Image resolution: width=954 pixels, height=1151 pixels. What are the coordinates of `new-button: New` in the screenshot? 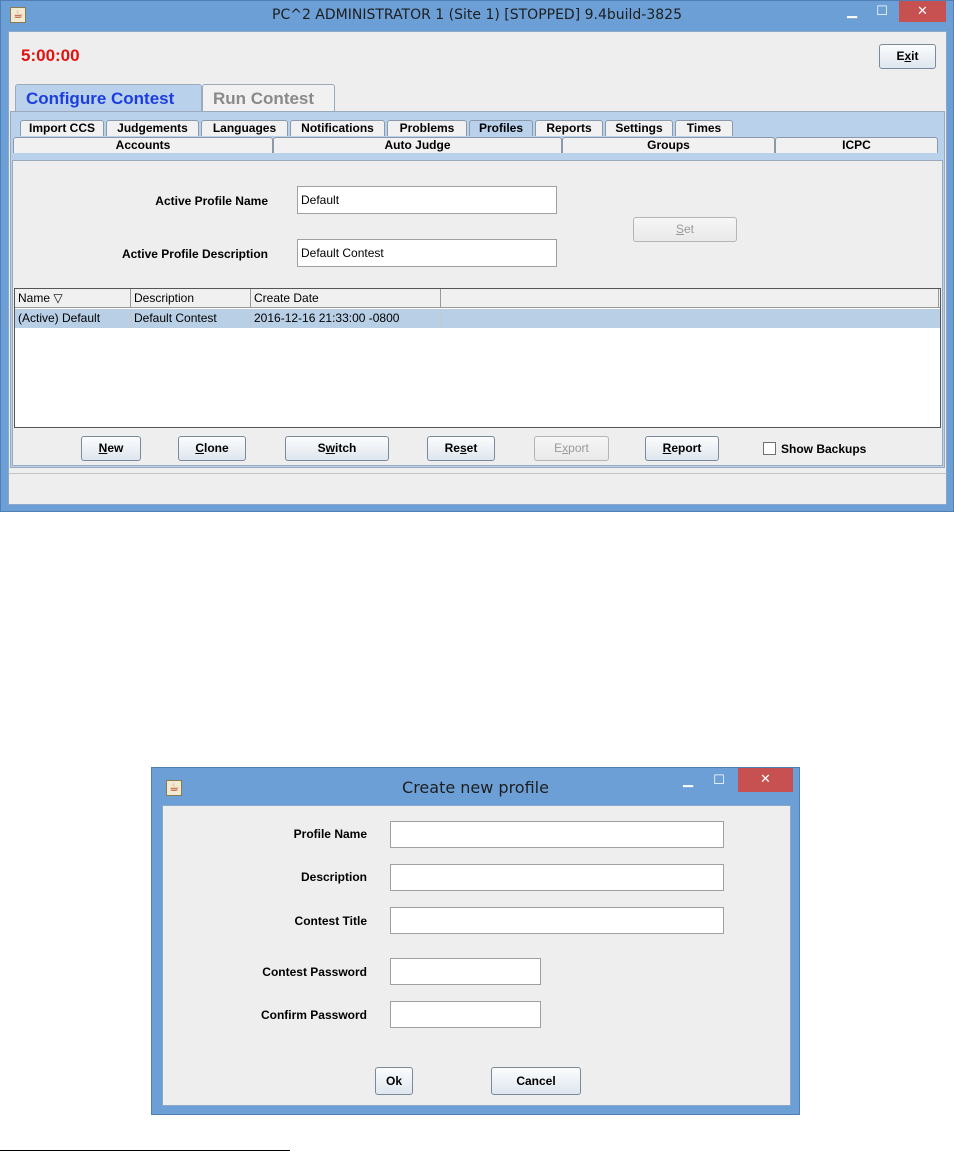 It's located at (111, 448).